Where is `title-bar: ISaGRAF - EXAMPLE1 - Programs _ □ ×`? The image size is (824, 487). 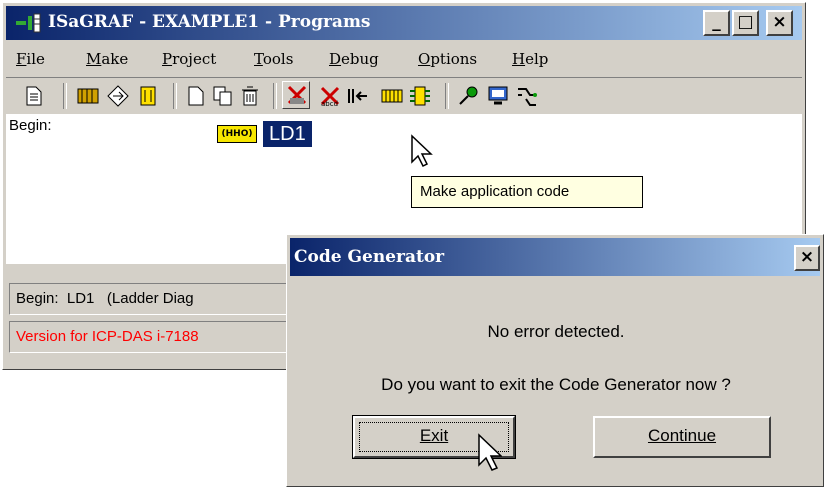
title-bar: ISaGRAF - EXAMPLE1 - Programs _ □ × is located at coordinates (404, 23).